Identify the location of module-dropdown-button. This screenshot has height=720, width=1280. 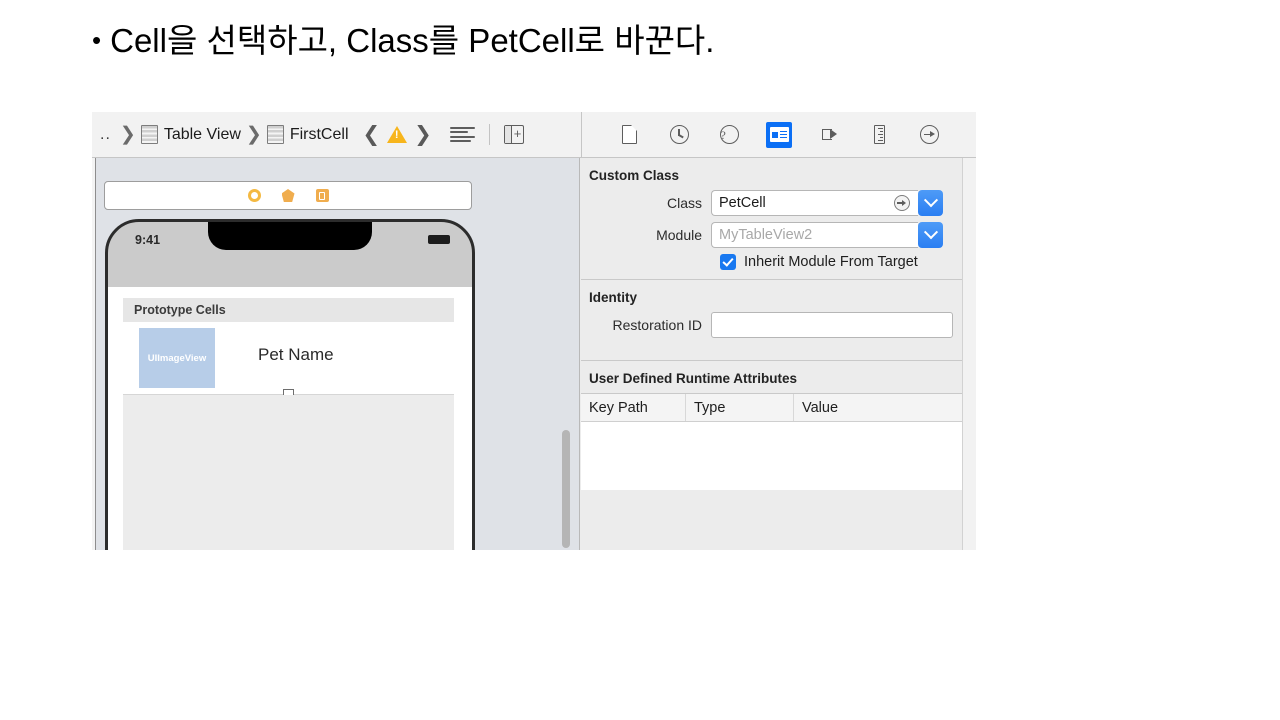
(930, 235).